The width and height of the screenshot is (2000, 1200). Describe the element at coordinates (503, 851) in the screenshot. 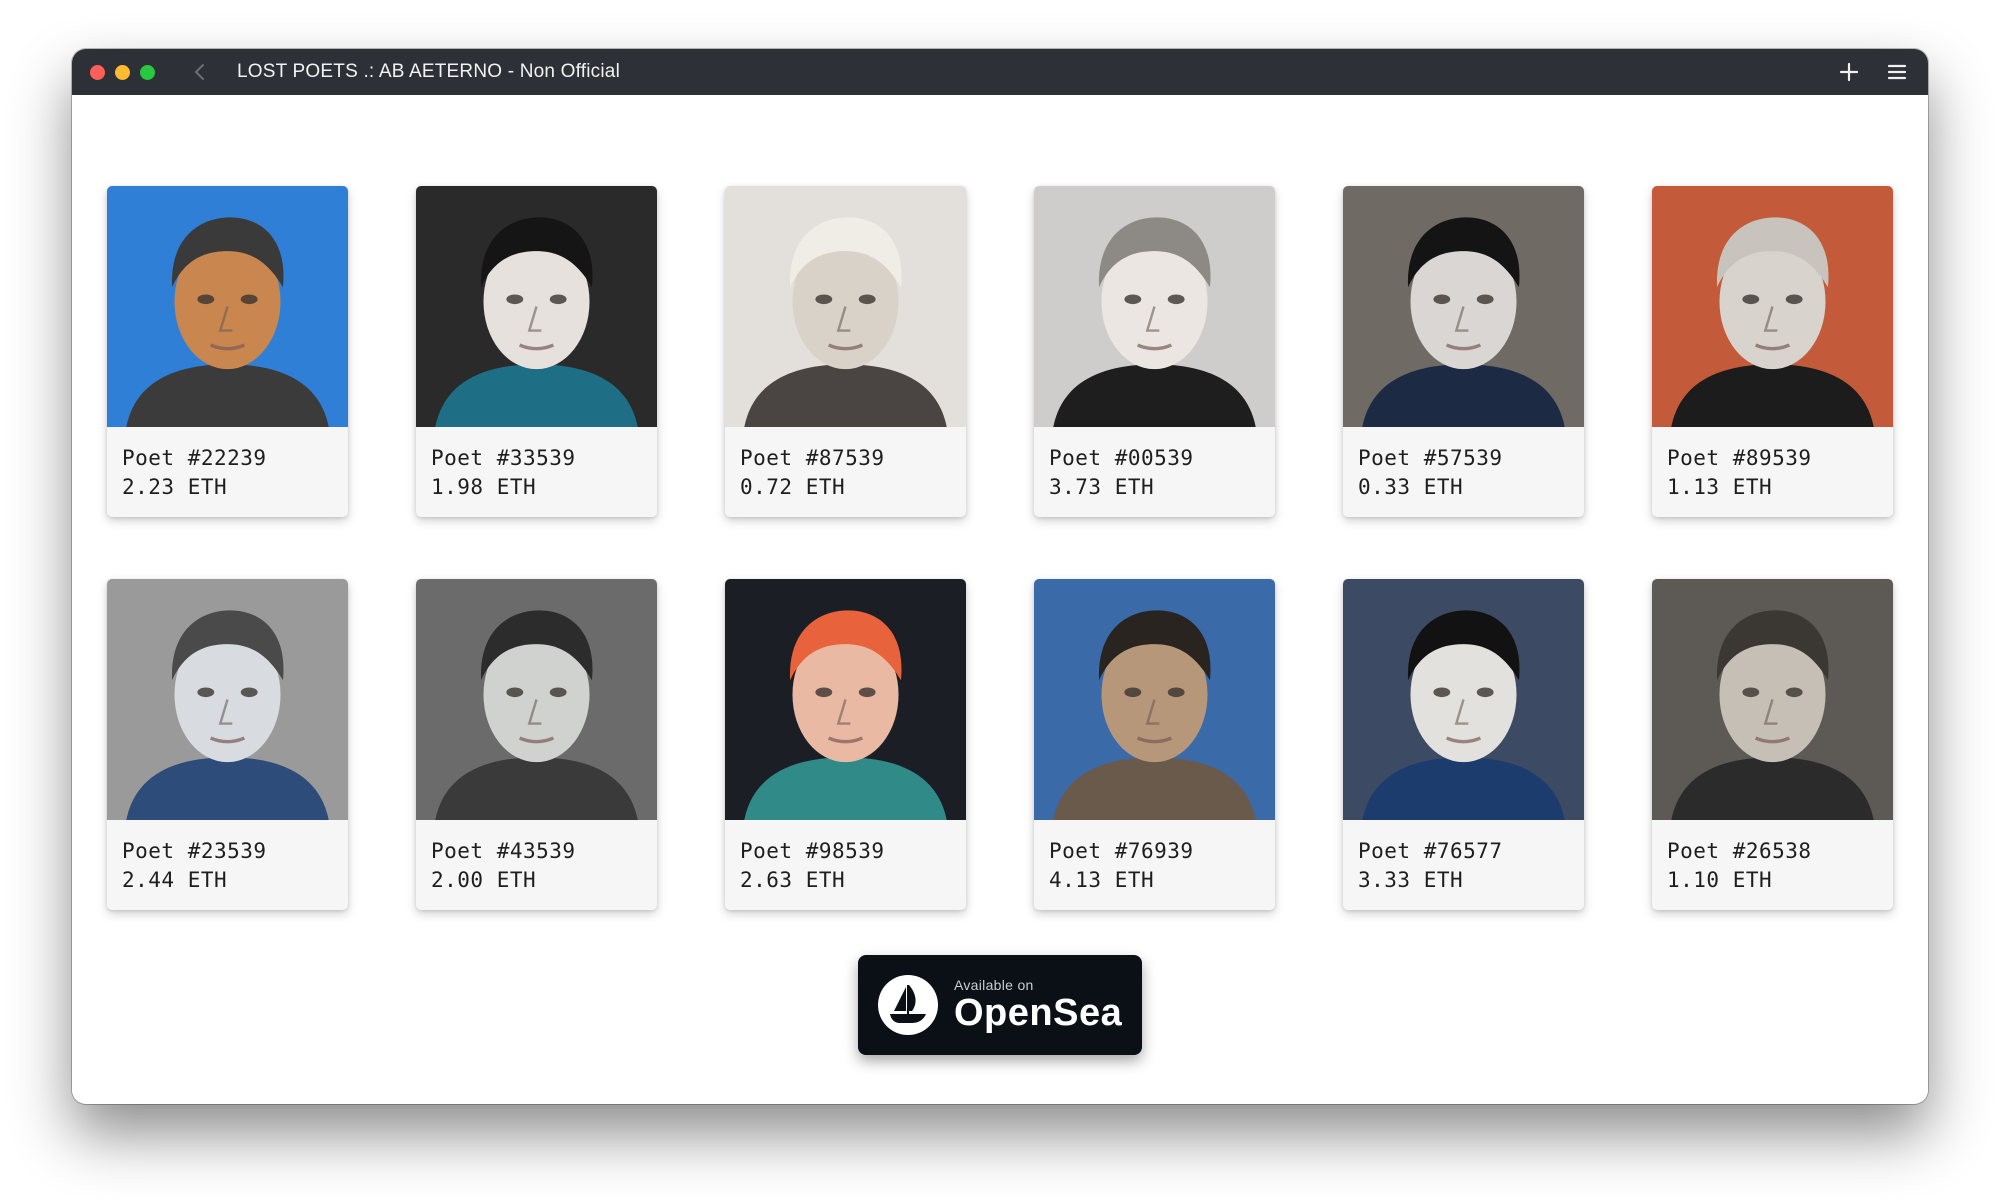

I see `poet-name: Poet #43539` at that location.